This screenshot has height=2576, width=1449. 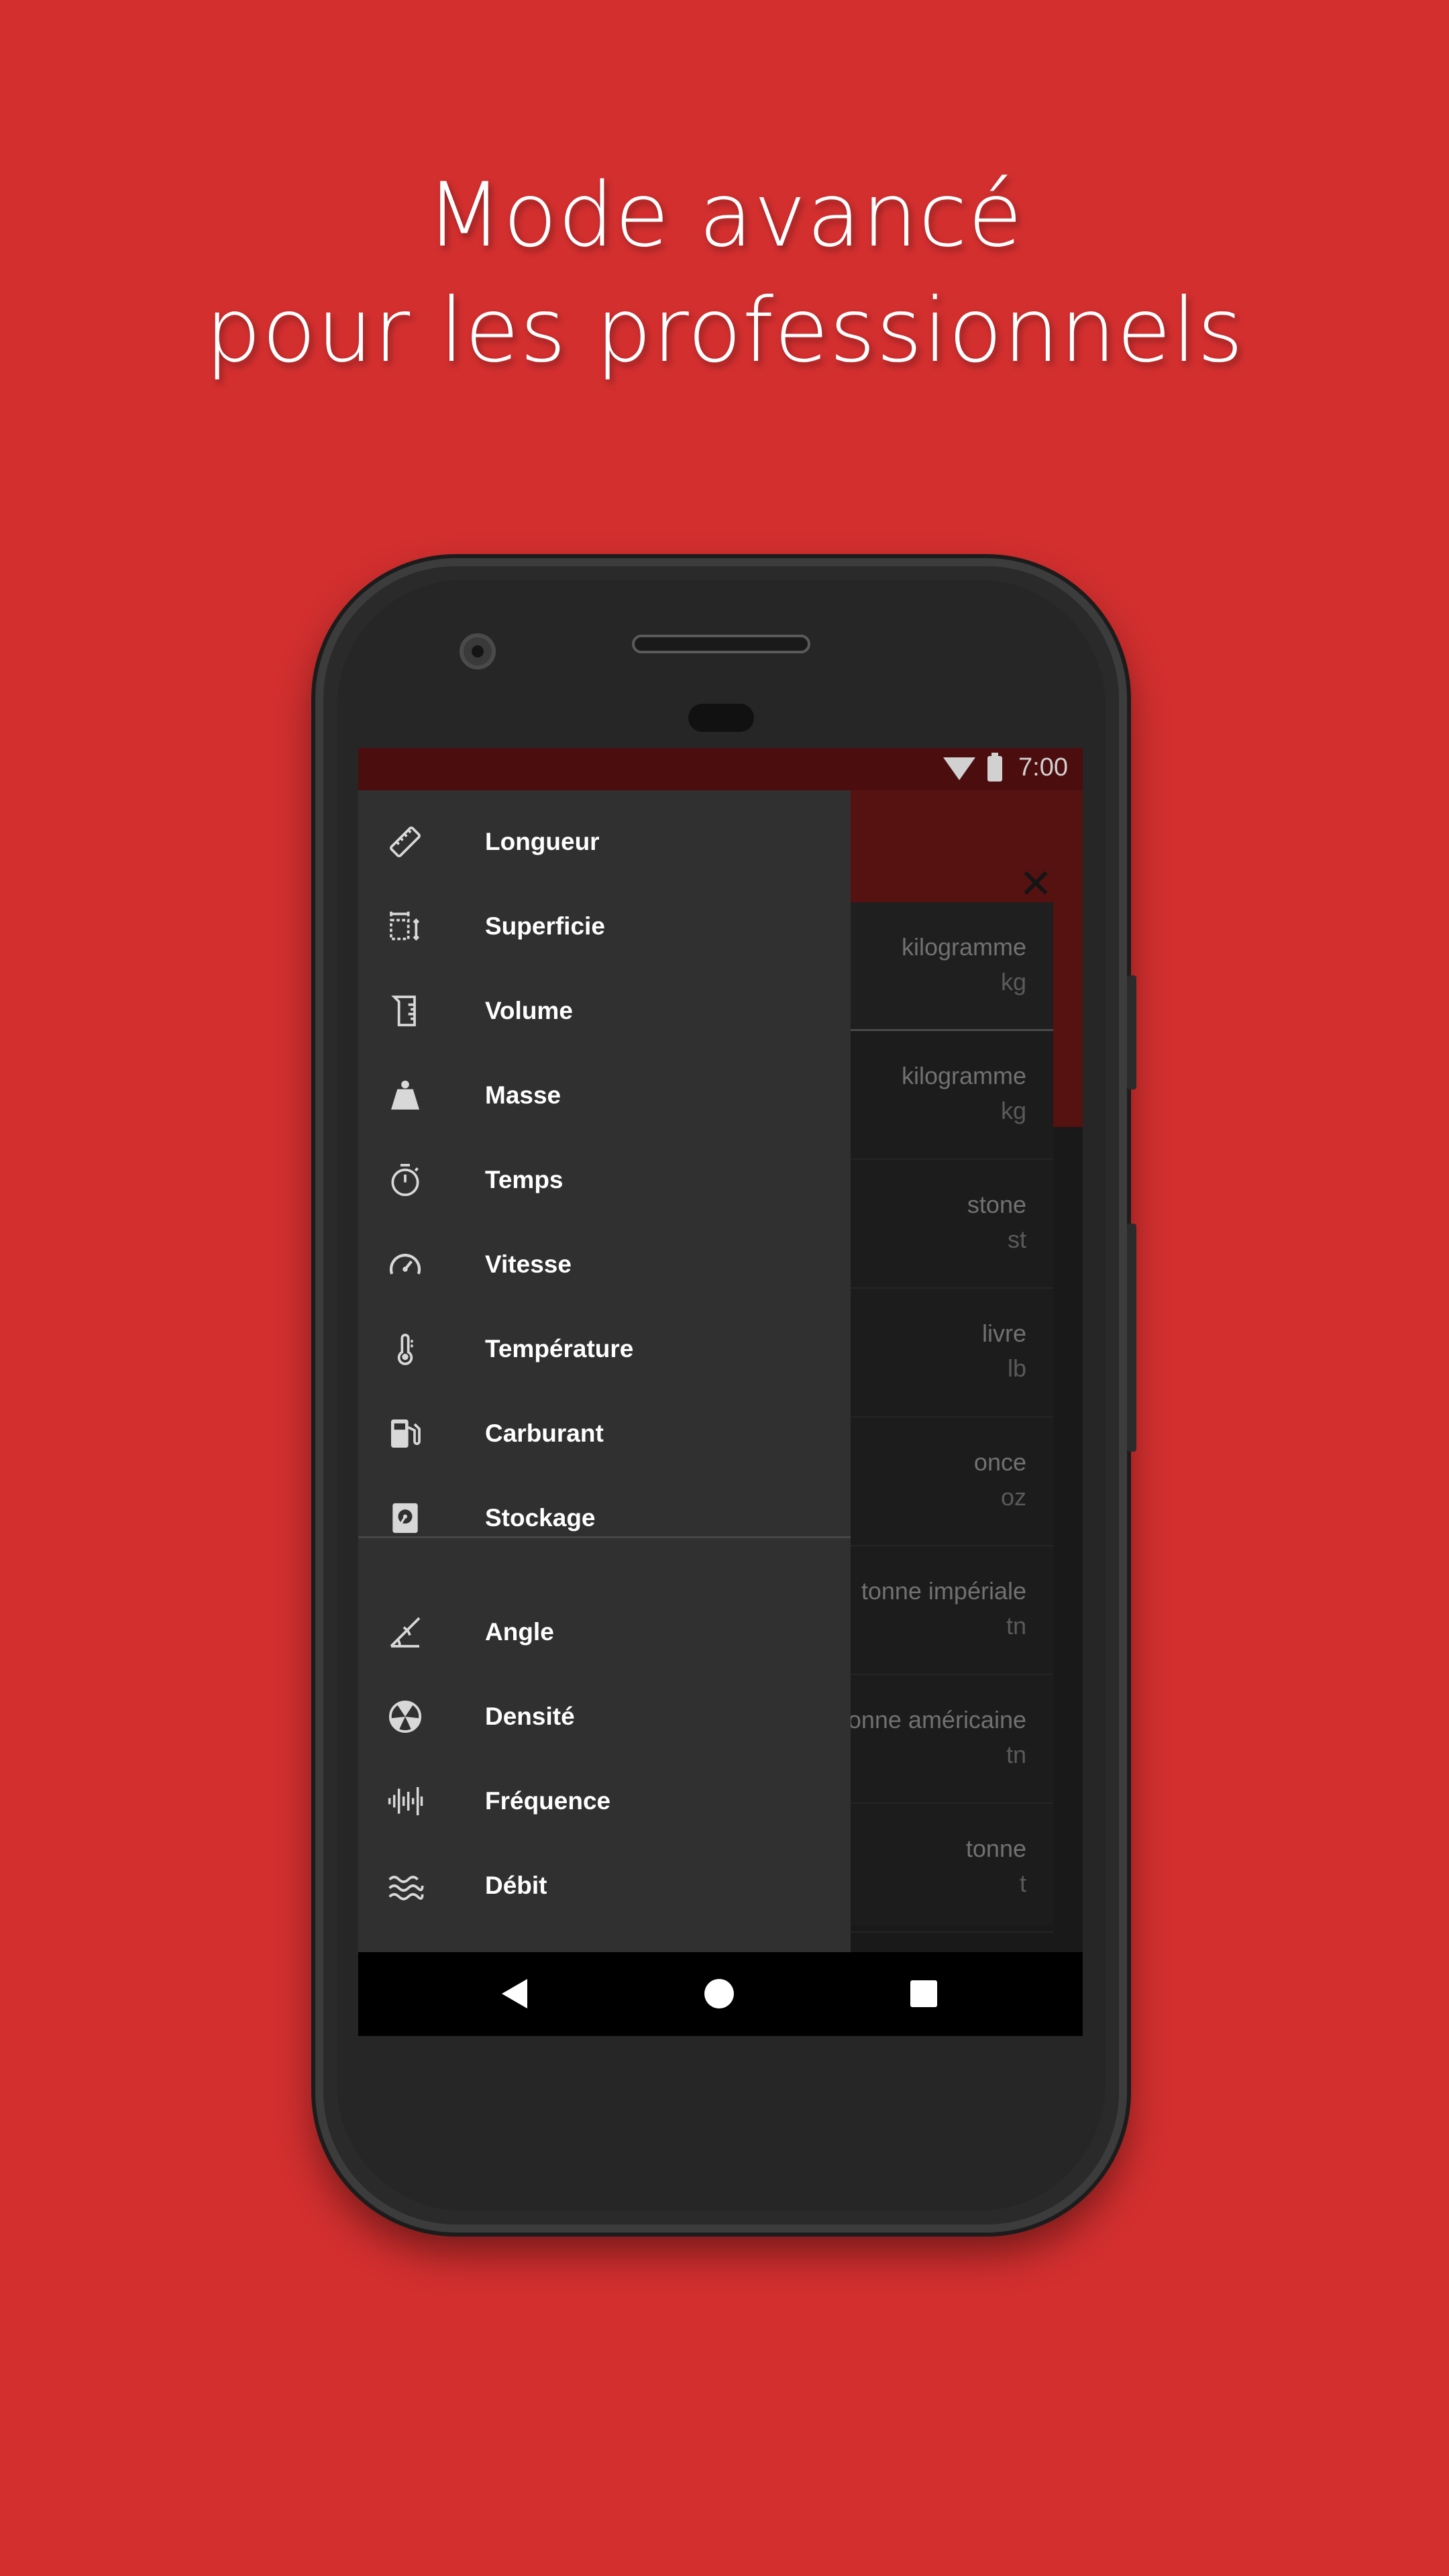 What do you see at coordinates (604, 1885) in the screenshot?
I see `drawer-item-debit: Débit` at bounding box center [604, 1885].